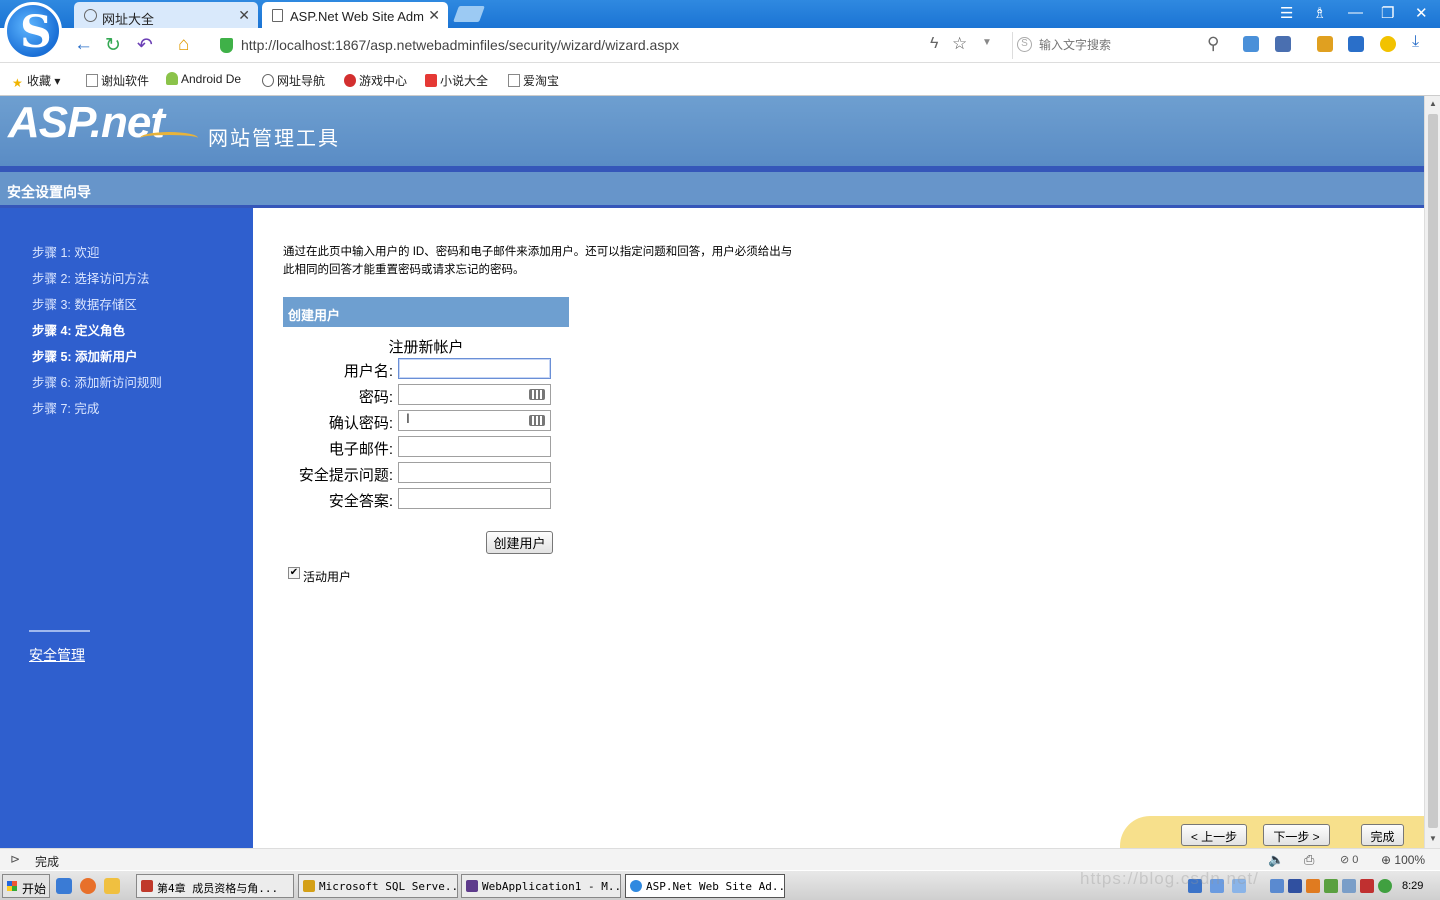 Image resolution: width=1440 pixels, height=900 pixels. Describe the element at coordinates (33, 31) in the screenshot. I see `browser-logo: S` at that location.